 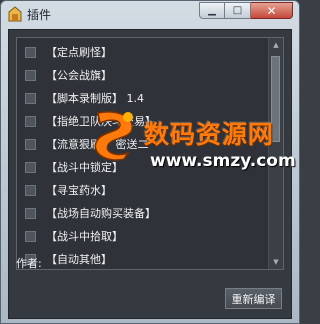 I want to click on list-item: 【战场自动购买装备】, so click(x=143, y=213).